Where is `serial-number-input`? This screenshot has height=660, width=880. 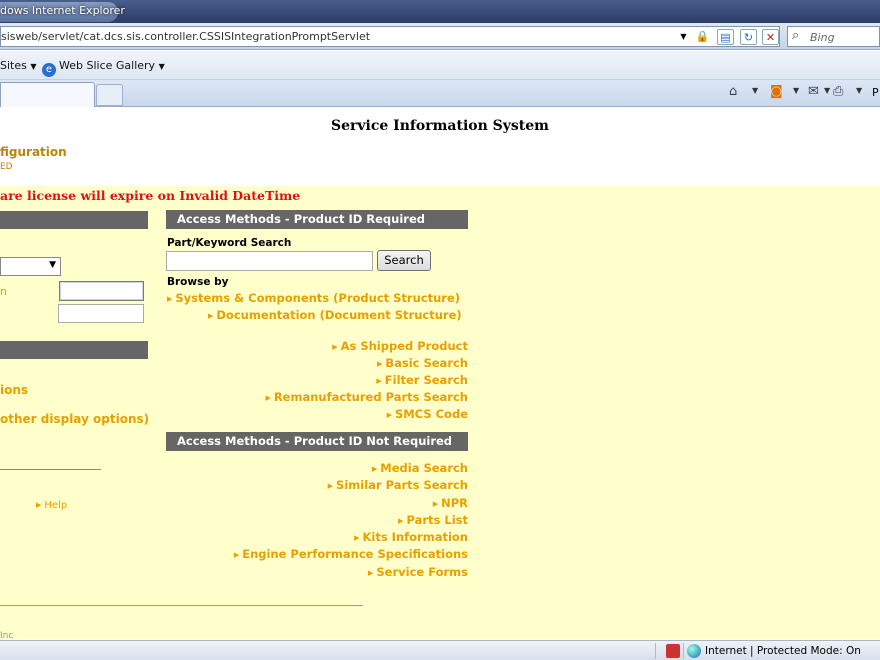
serial-number-input is located at coordinates (101, 291).